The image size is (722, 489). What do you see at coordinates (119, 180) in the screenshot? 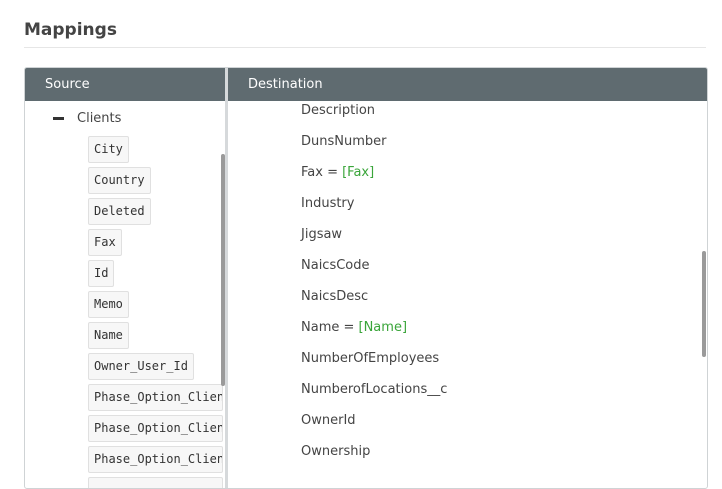
I see `source-field: Country` at bounding box center [119, 180].